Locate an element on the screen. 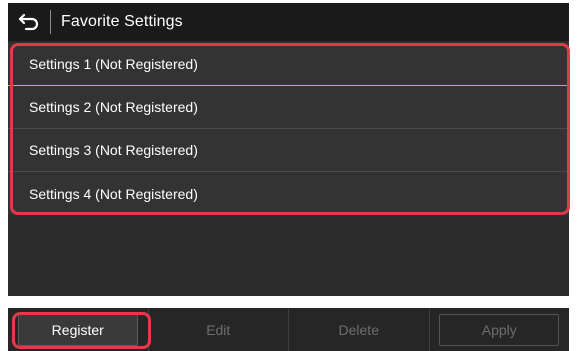 The height and width of the screenshot is (351, 577). footer-toolbar: Register Edit Delete Apply is located at coordinates (288, 329).